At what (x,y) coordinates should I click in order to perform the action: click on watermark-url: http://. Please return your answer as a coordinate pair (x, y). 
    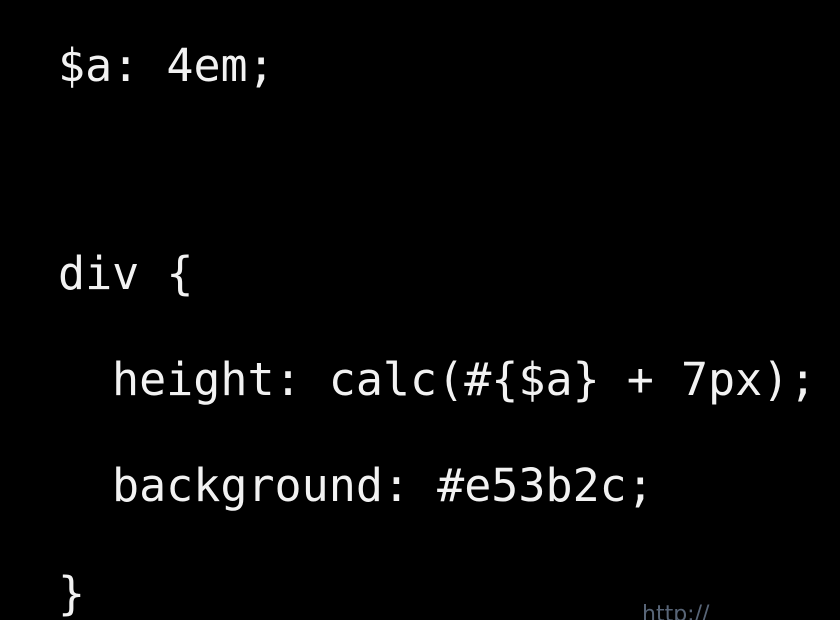
    Looking at the image, I should click on (676, 611).